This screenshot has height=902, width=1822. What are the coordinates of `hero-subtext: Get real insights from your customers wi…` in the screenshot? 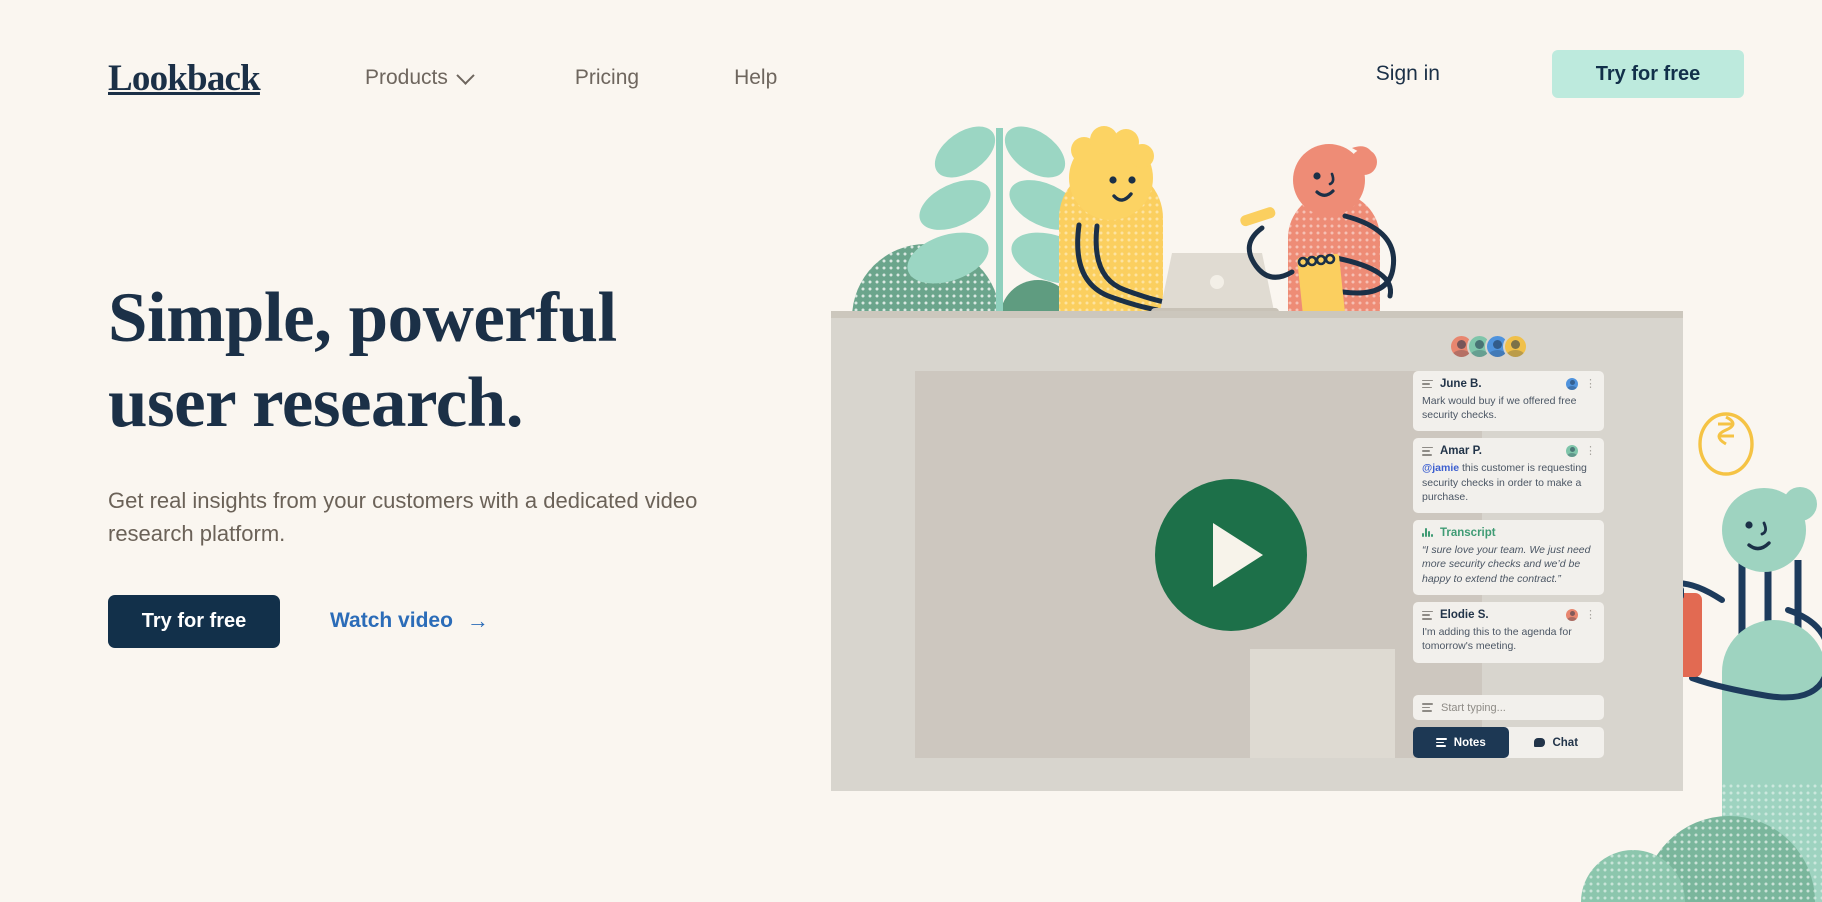 It's located at (403, 517).